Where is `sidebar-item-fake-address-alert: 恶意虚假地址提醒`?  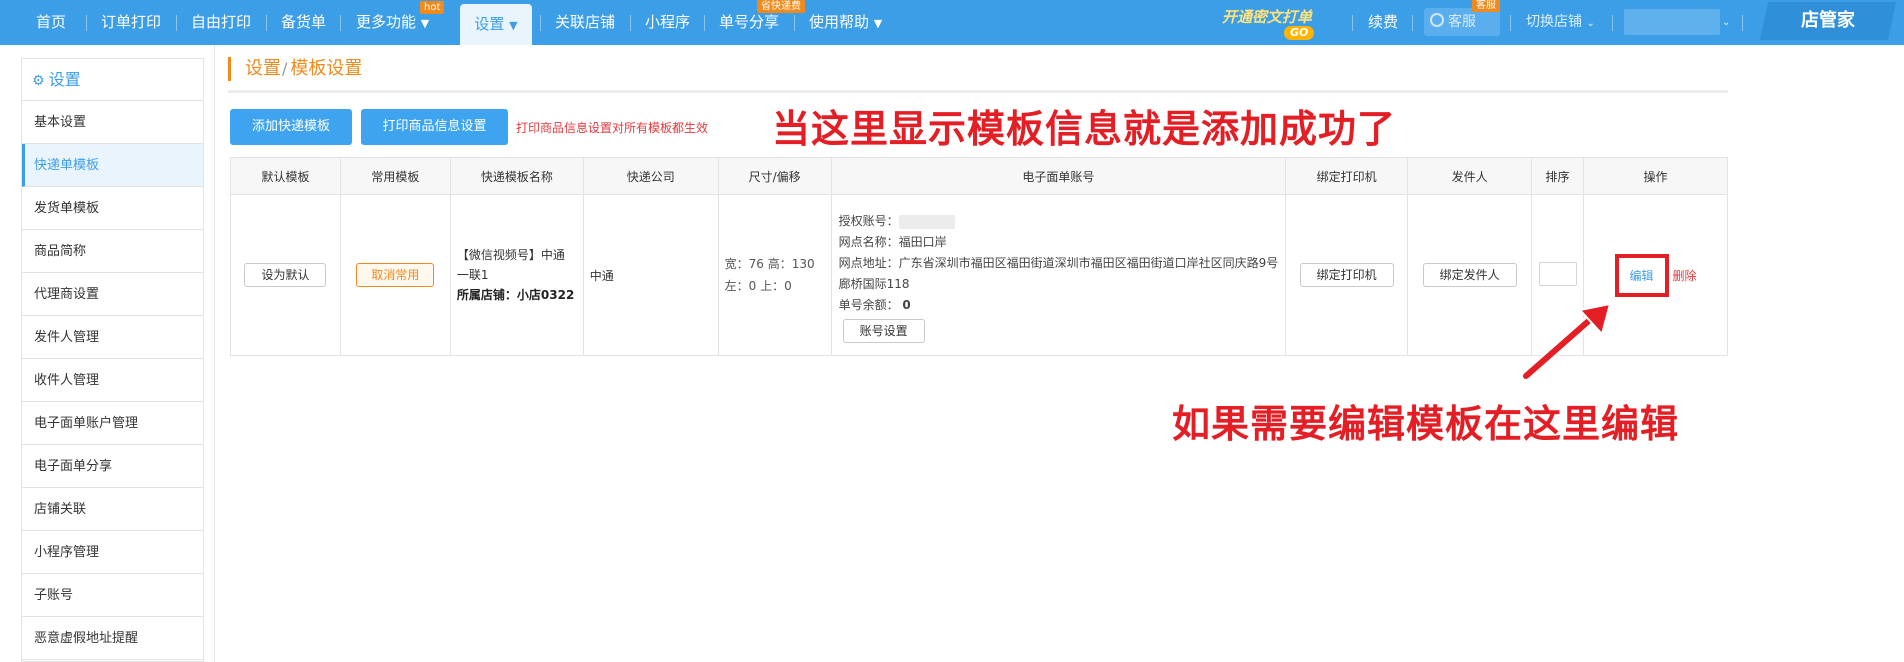
sidebar-item-fake-address-alert: 恶意虚假地址提醒 is located at coordinates (112, 638).